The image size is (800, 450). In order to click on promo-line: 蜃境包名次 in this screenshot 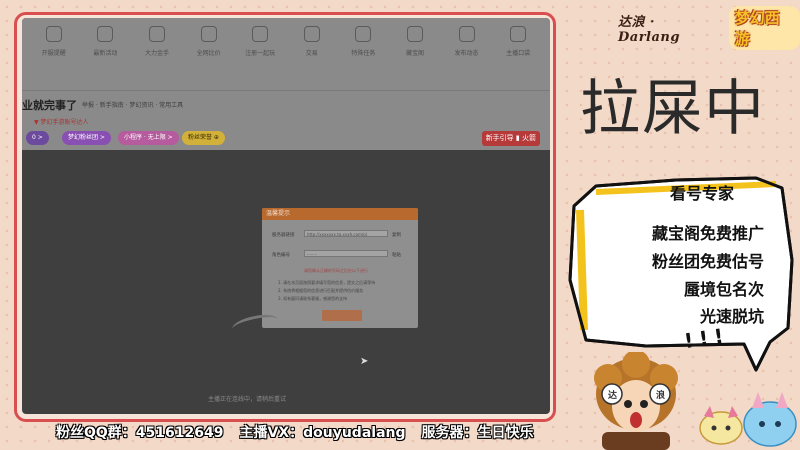, I will do `click(723, 289)`.